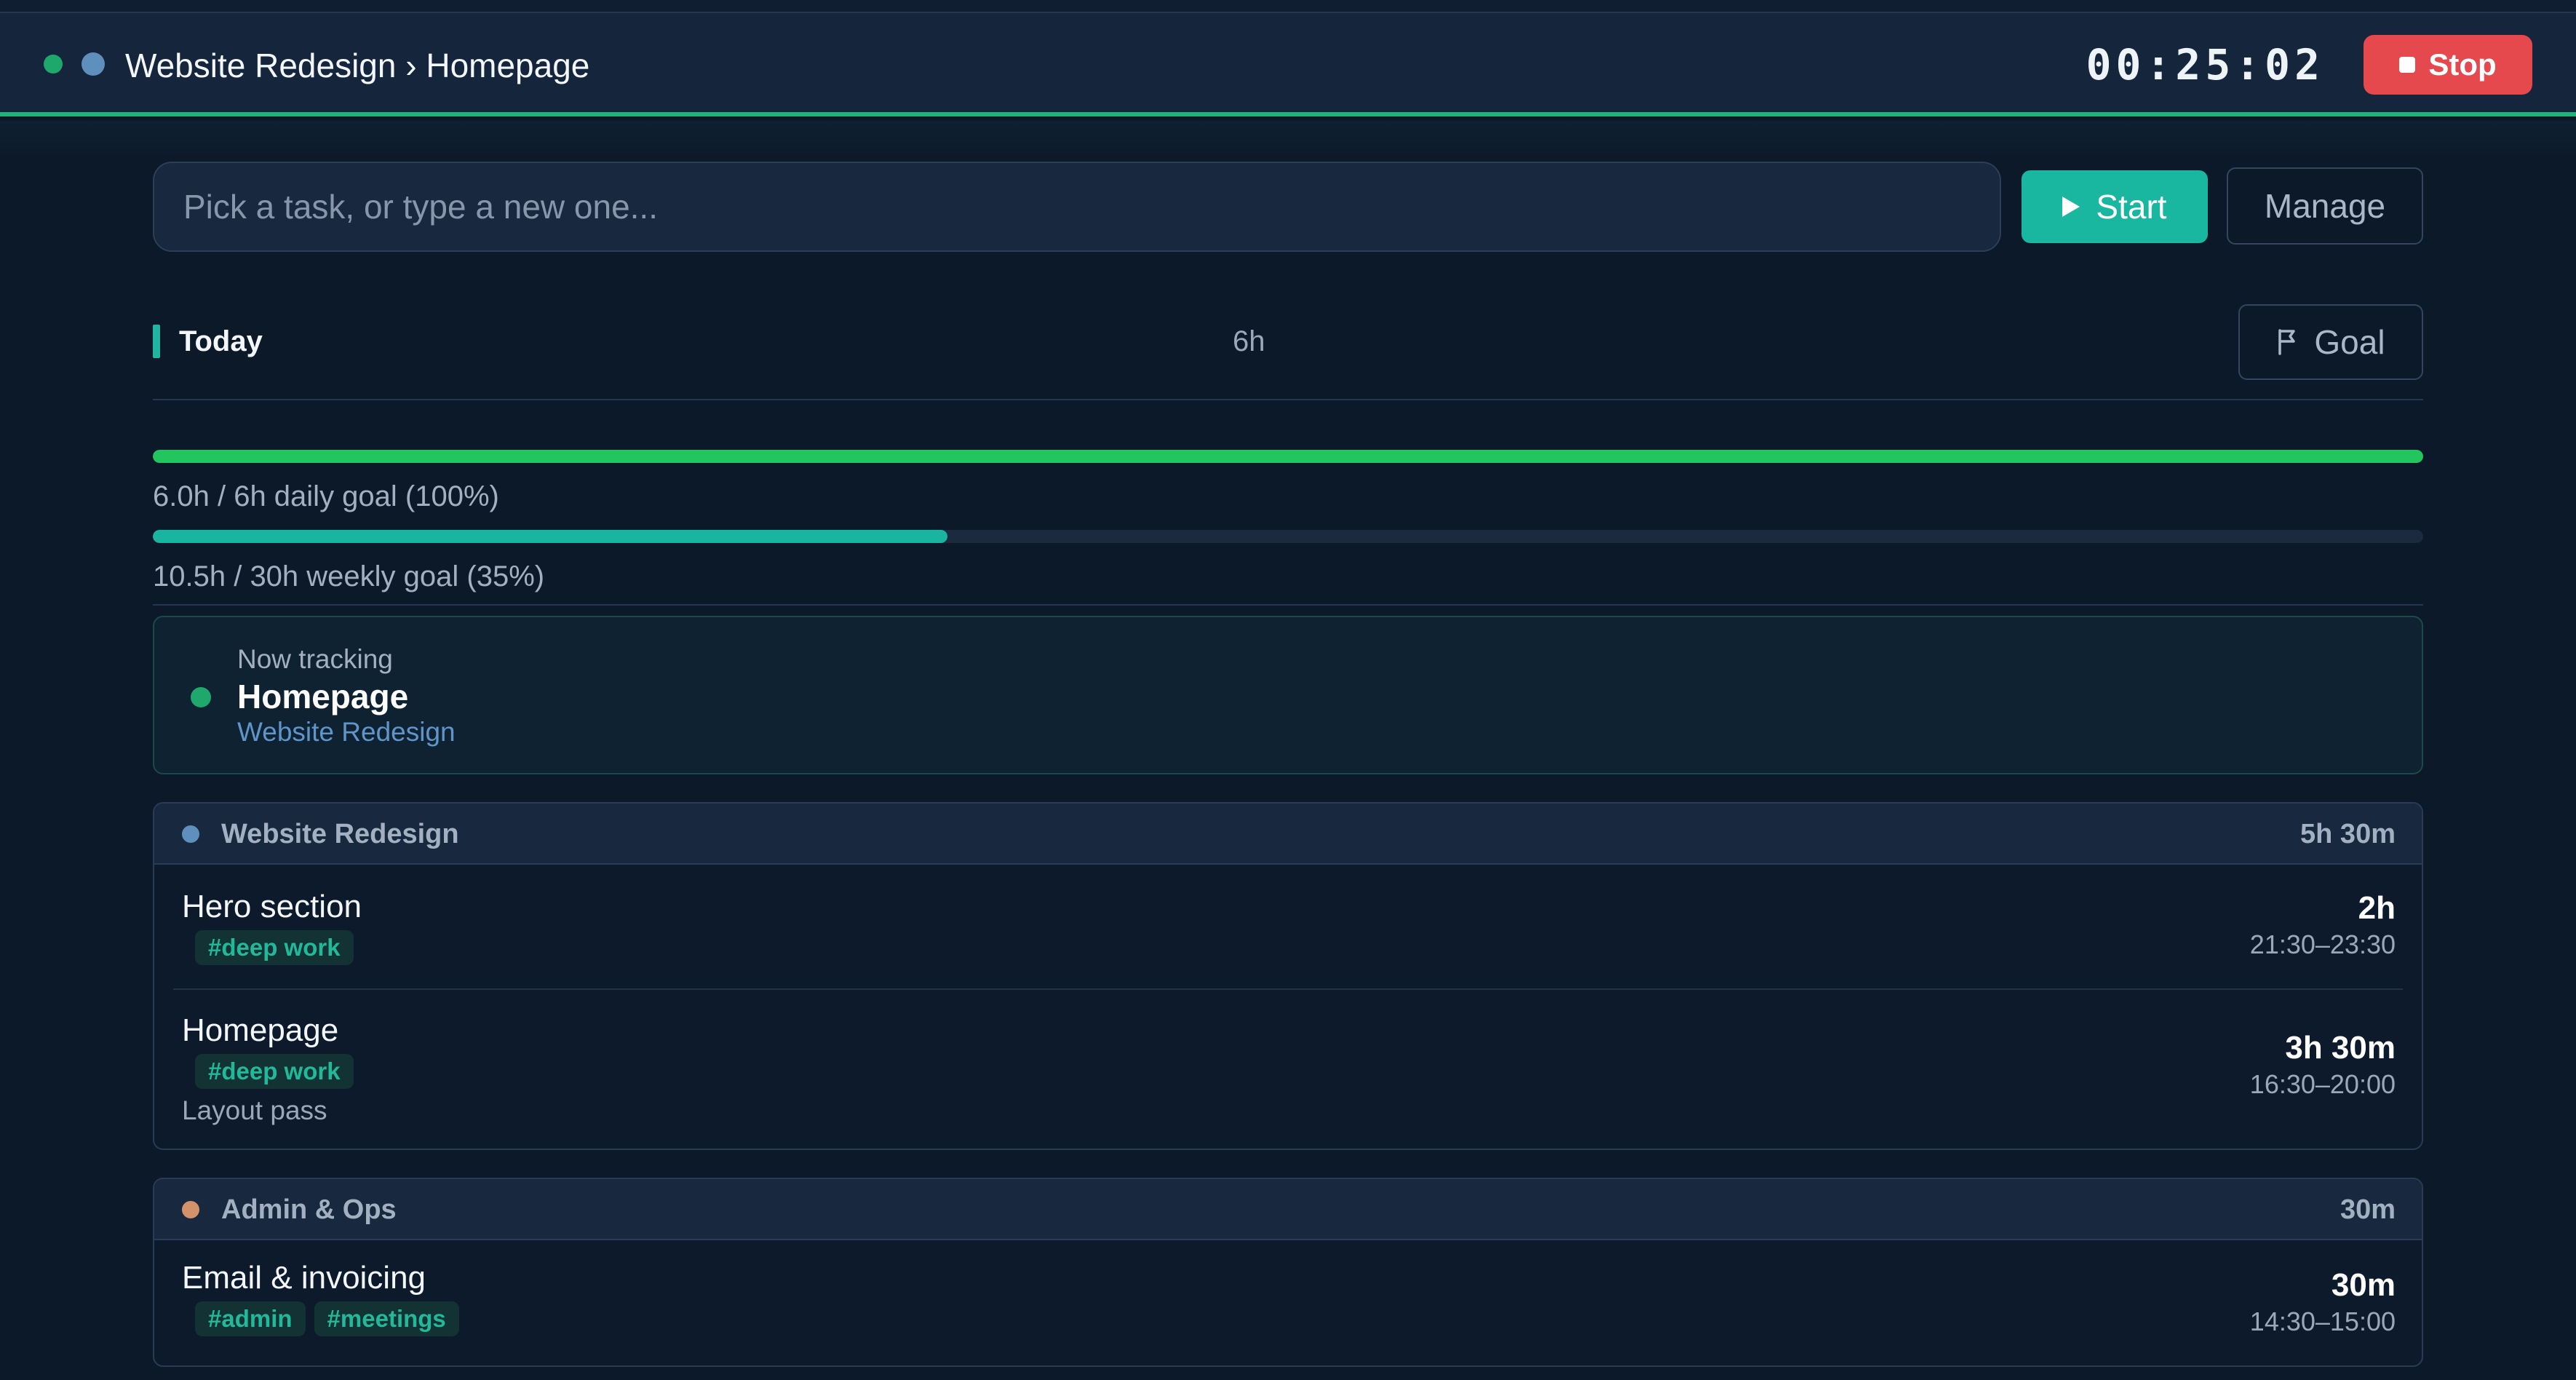  Describe the element at coordinates (550, 536) in the screenshot. I see `weekly-goal-fill` at that location.